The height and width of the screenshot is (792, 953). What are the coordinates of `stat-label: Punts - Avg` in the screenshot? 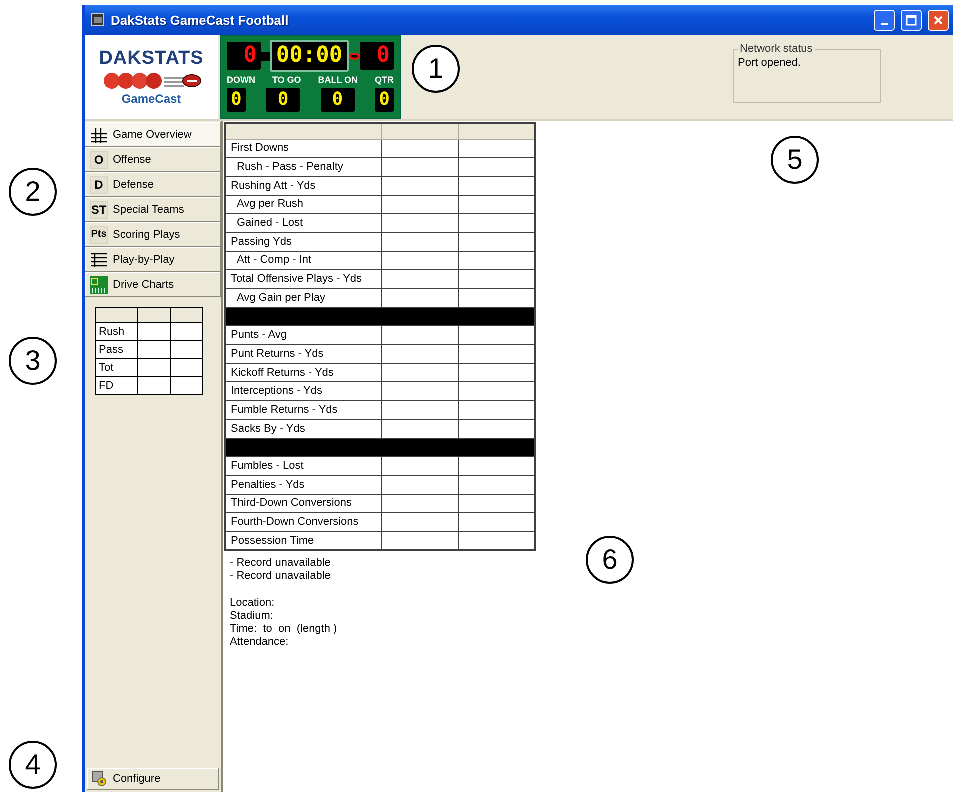 It's located at (303, 335).